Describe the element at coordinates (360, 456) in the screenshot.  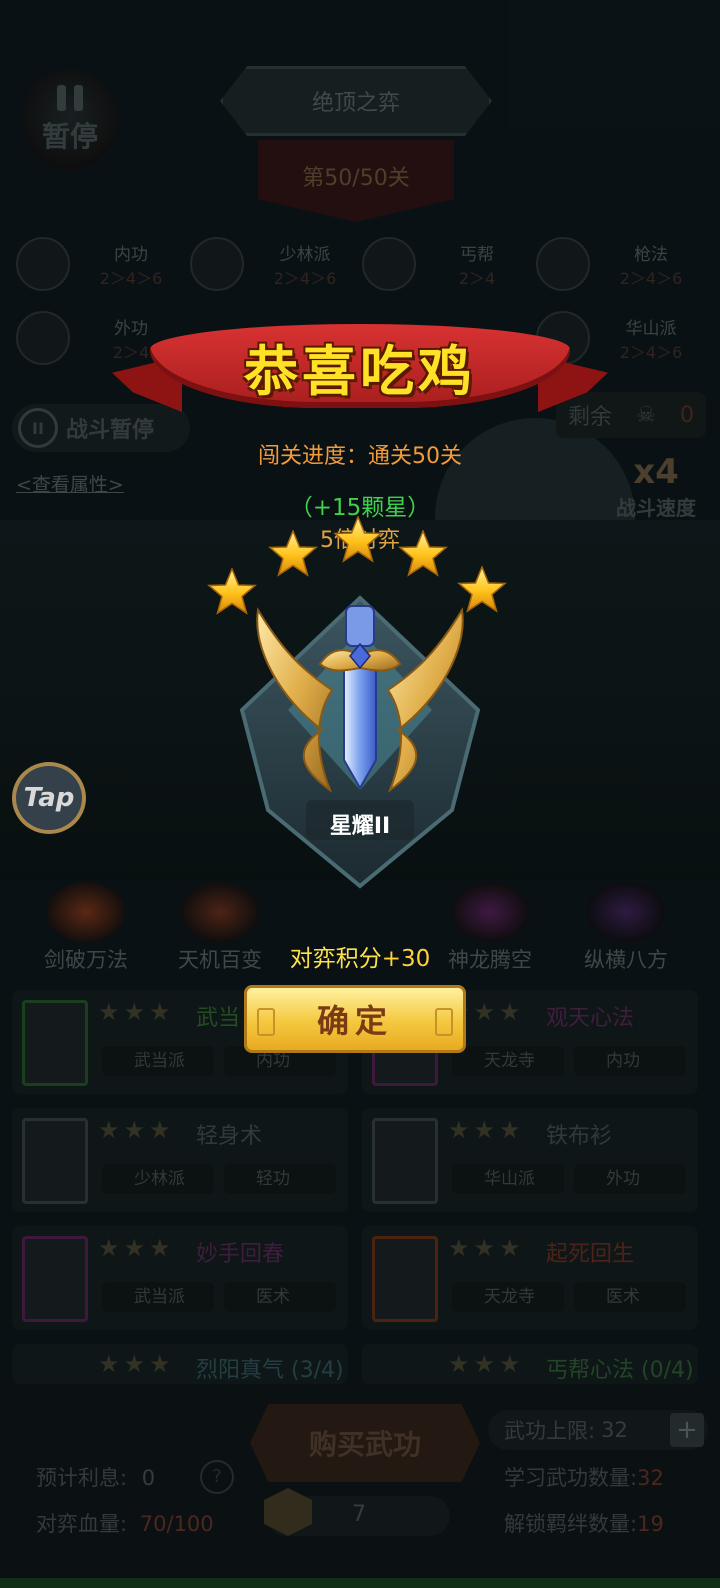
I see `progress-text: 闯关进度：通关50关` at that location.